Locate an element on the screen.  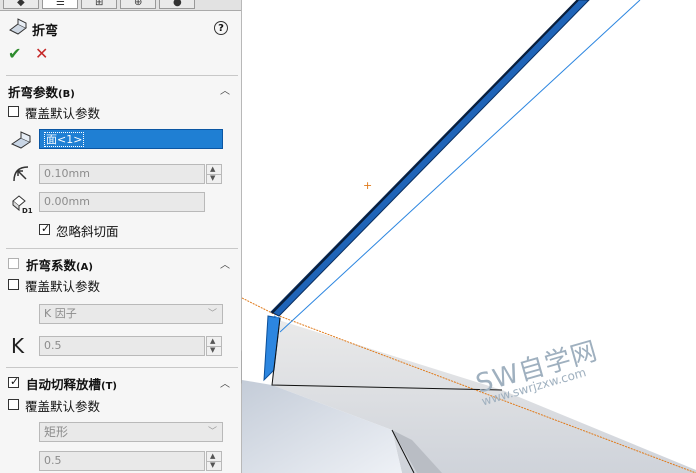
tab-property-manager: ☰ is located at coordinates (60, 4).